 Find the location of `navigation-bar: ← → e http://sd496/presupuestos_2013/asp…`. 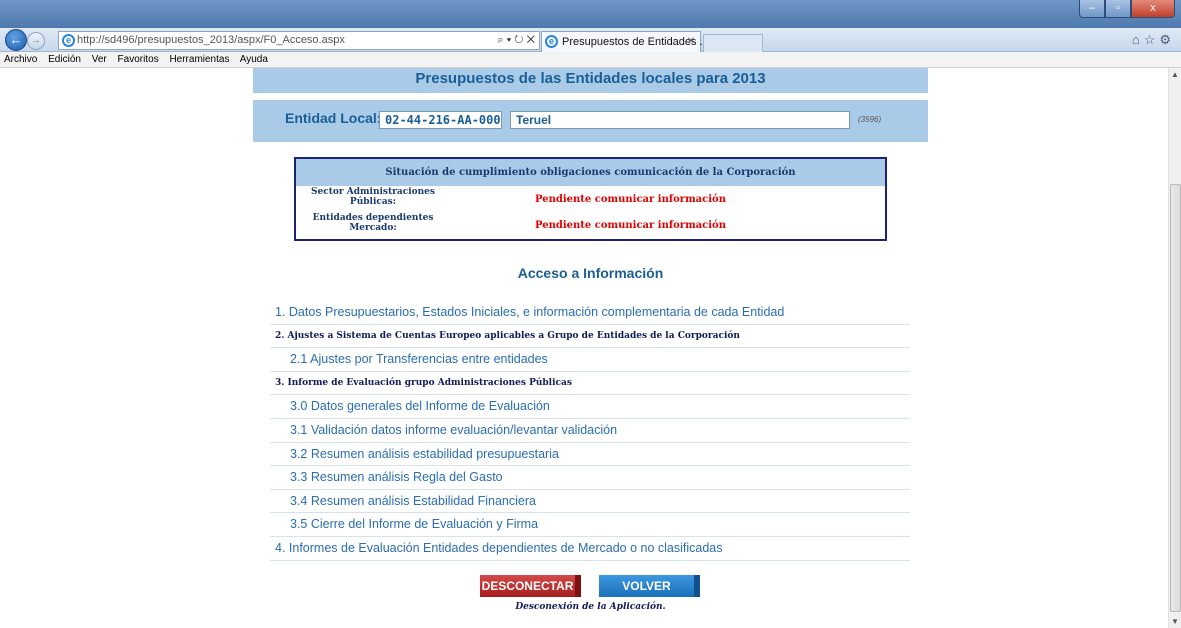

navigation-bar: ← → e http://sd496/presupuestos_2013/asp… is located at coordinates (590, 40).